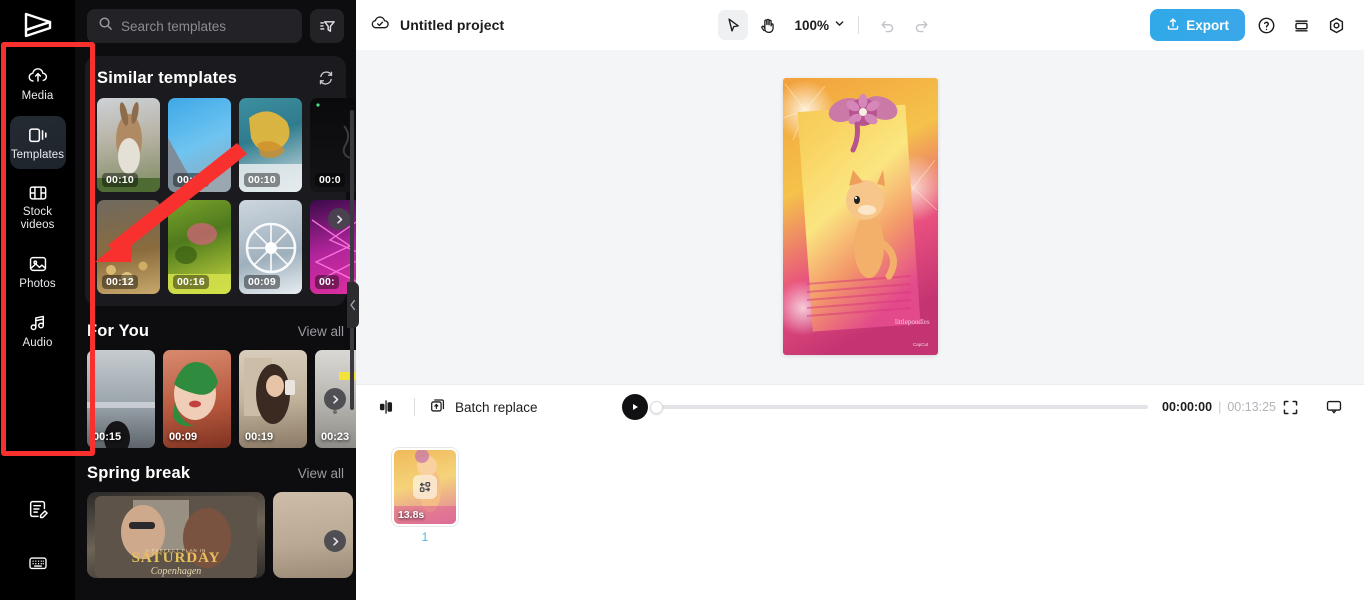 This screenshot has height=600, width=1364. I want to click on replace-media-icon, so click(425, 486).